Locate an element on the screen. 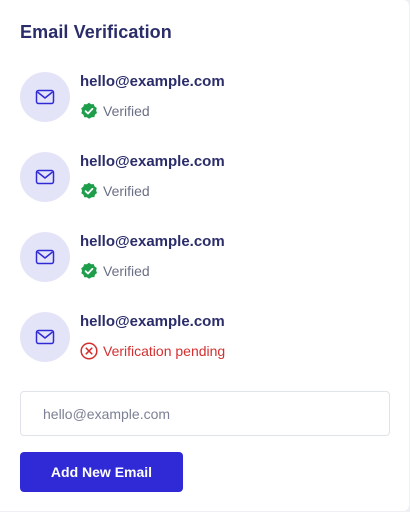 The height and width of the screenshot is (512, 410). card-title: Email Verification is located at coordinates (96, 32).